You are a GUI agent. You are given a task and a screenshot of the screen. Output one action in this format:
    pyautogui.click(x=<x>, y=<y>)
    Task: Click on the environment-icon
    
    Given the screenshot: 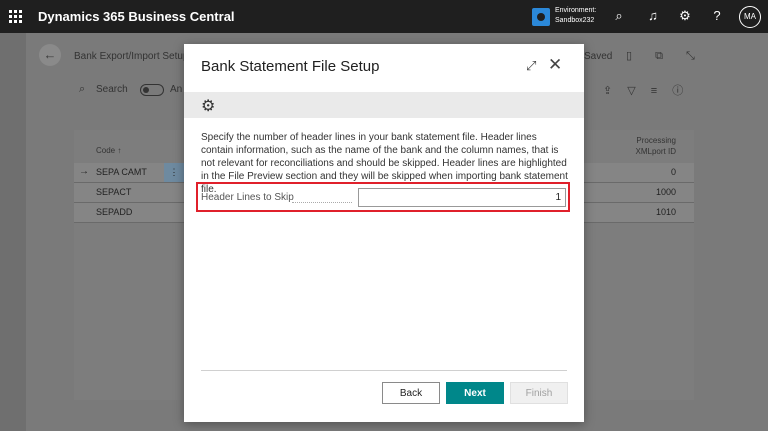 What is the action you would take?
    pyautogui.click(x=541, y=17)
    